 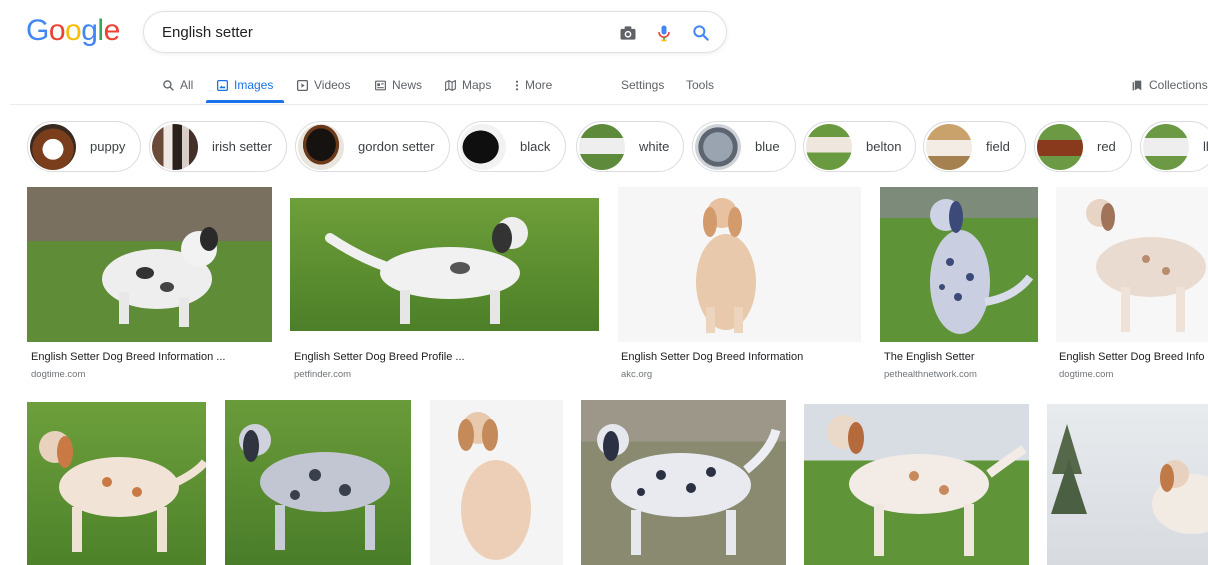 What do you see at coordinates (511, 146) in the screenshot?
I see `chip-black: black` at bounding box center [511, 146].